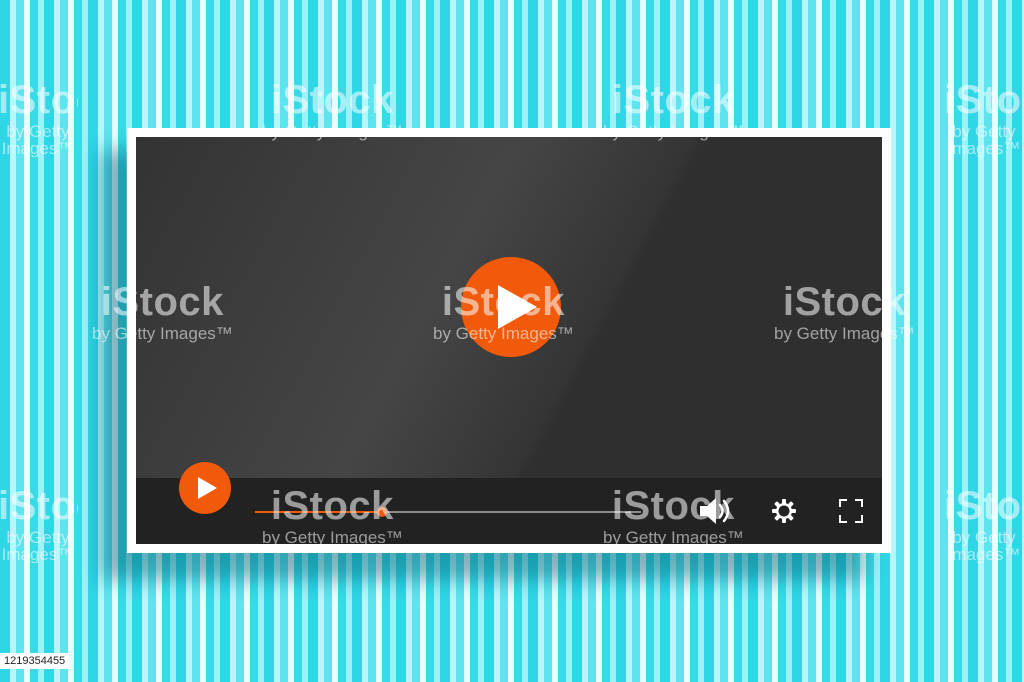 This screenshot has width=1024, height=682. Describe the element at coordinates (784, 511) in the screenshot. I see `gear-icon` at that location.